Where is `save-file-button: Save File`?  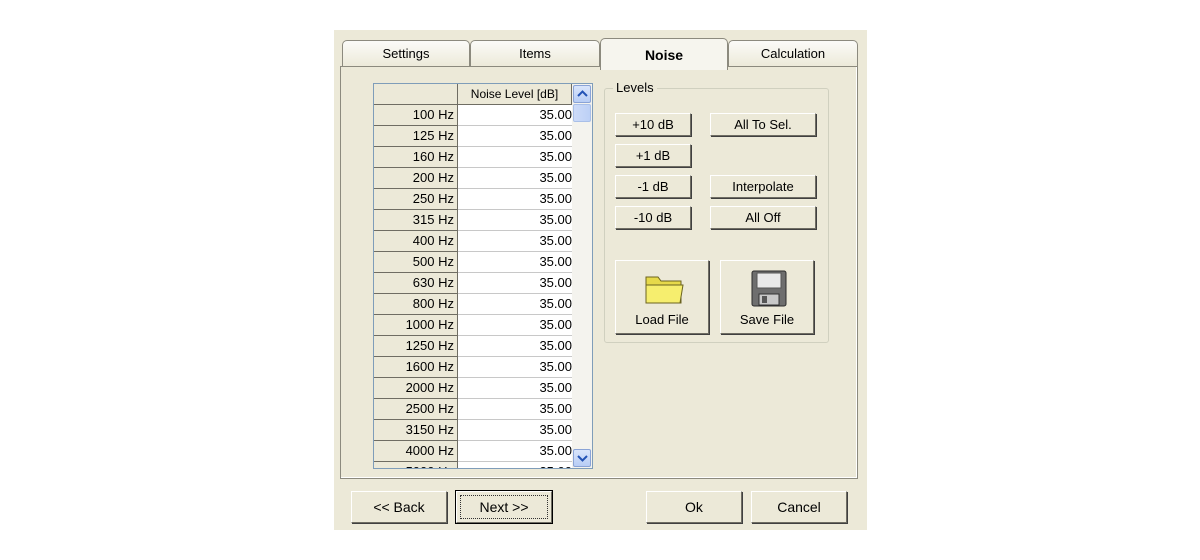 save-file-button: Save File is located at coordinates (767, 297).